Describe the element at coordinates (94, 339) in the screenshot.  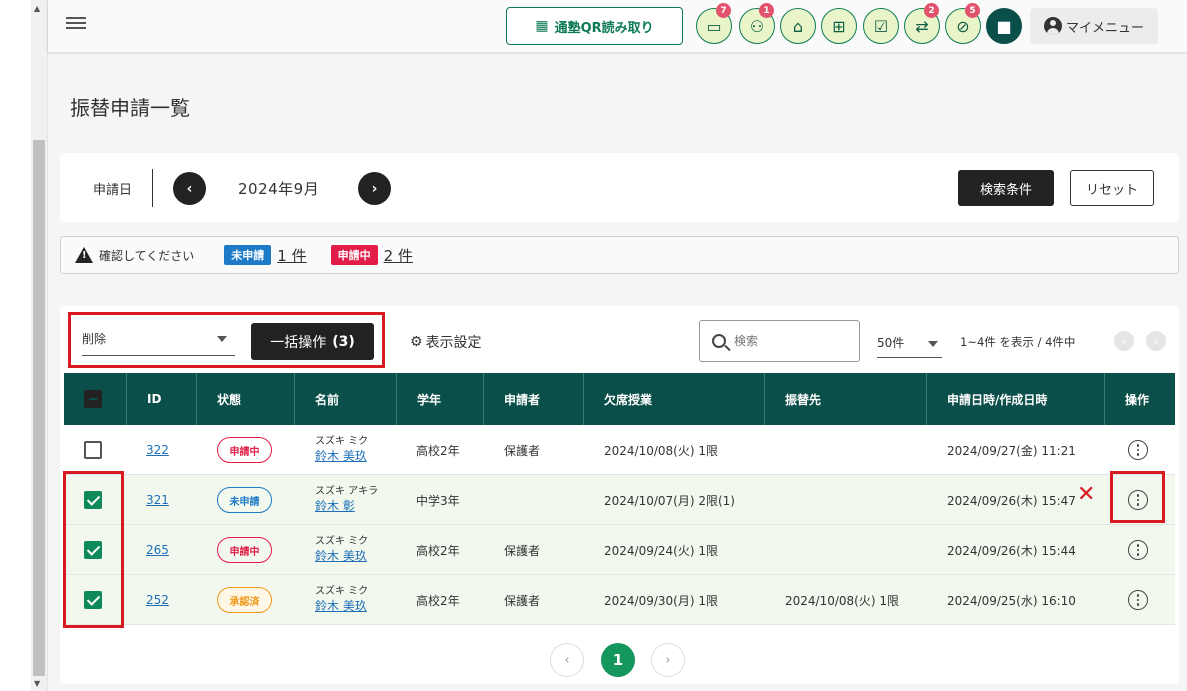
I see `bulk-action-value: 削除` at that location.